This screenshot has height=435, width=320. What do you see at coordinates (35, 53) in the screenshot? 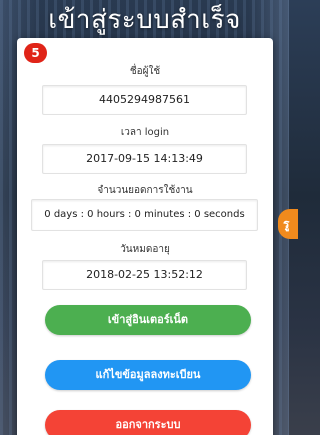
I see `step-badge: 5` at bounding box center [35, 53].